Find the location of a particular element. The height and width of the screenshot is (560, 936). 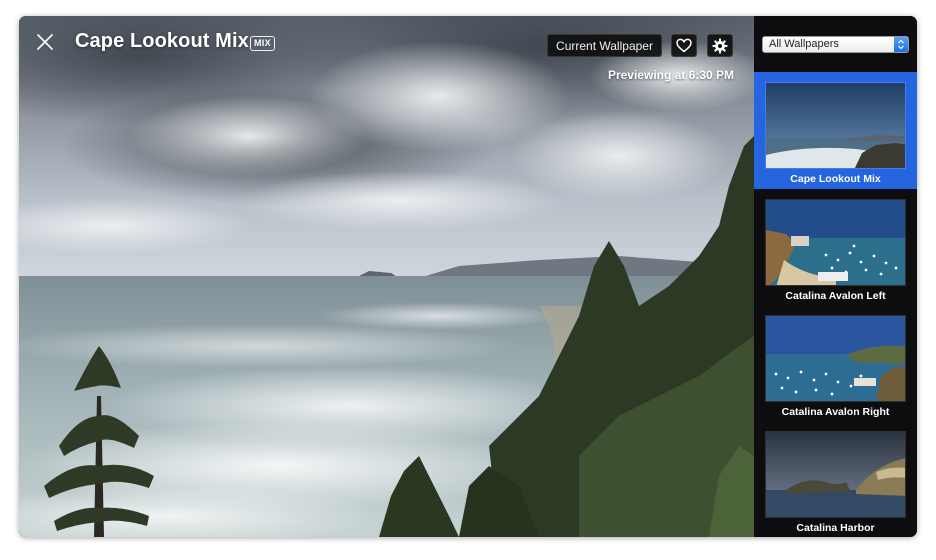

favorite-button is located at coordinates (684, 45).